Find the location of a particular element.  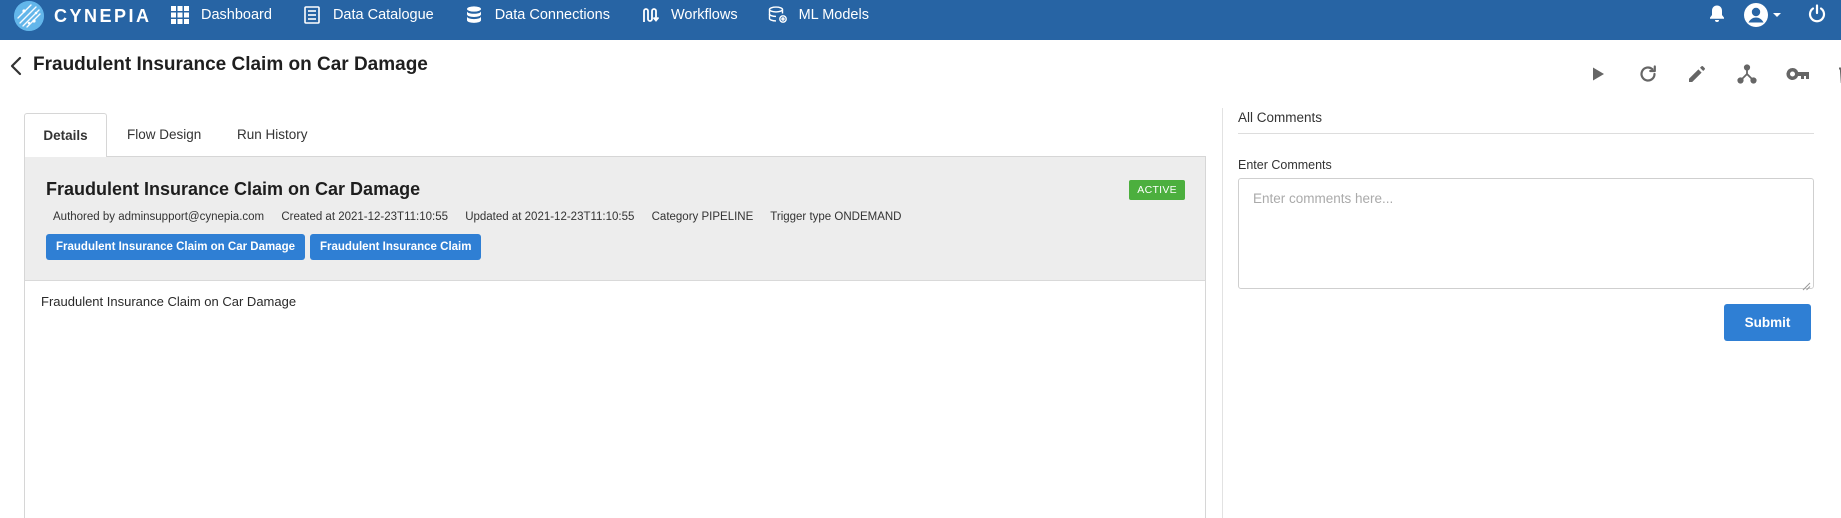

nav-item-workflows: Workflows is located at coordinates (689, 15).